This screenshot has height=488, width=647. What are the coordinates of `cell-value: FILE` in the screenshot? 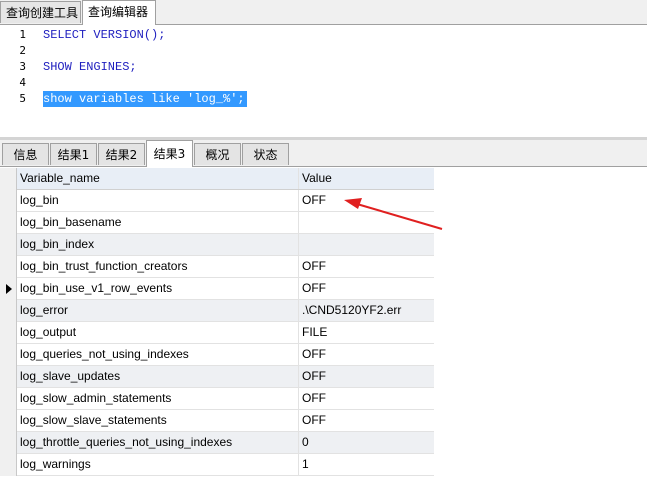 It's located at (366, 332).